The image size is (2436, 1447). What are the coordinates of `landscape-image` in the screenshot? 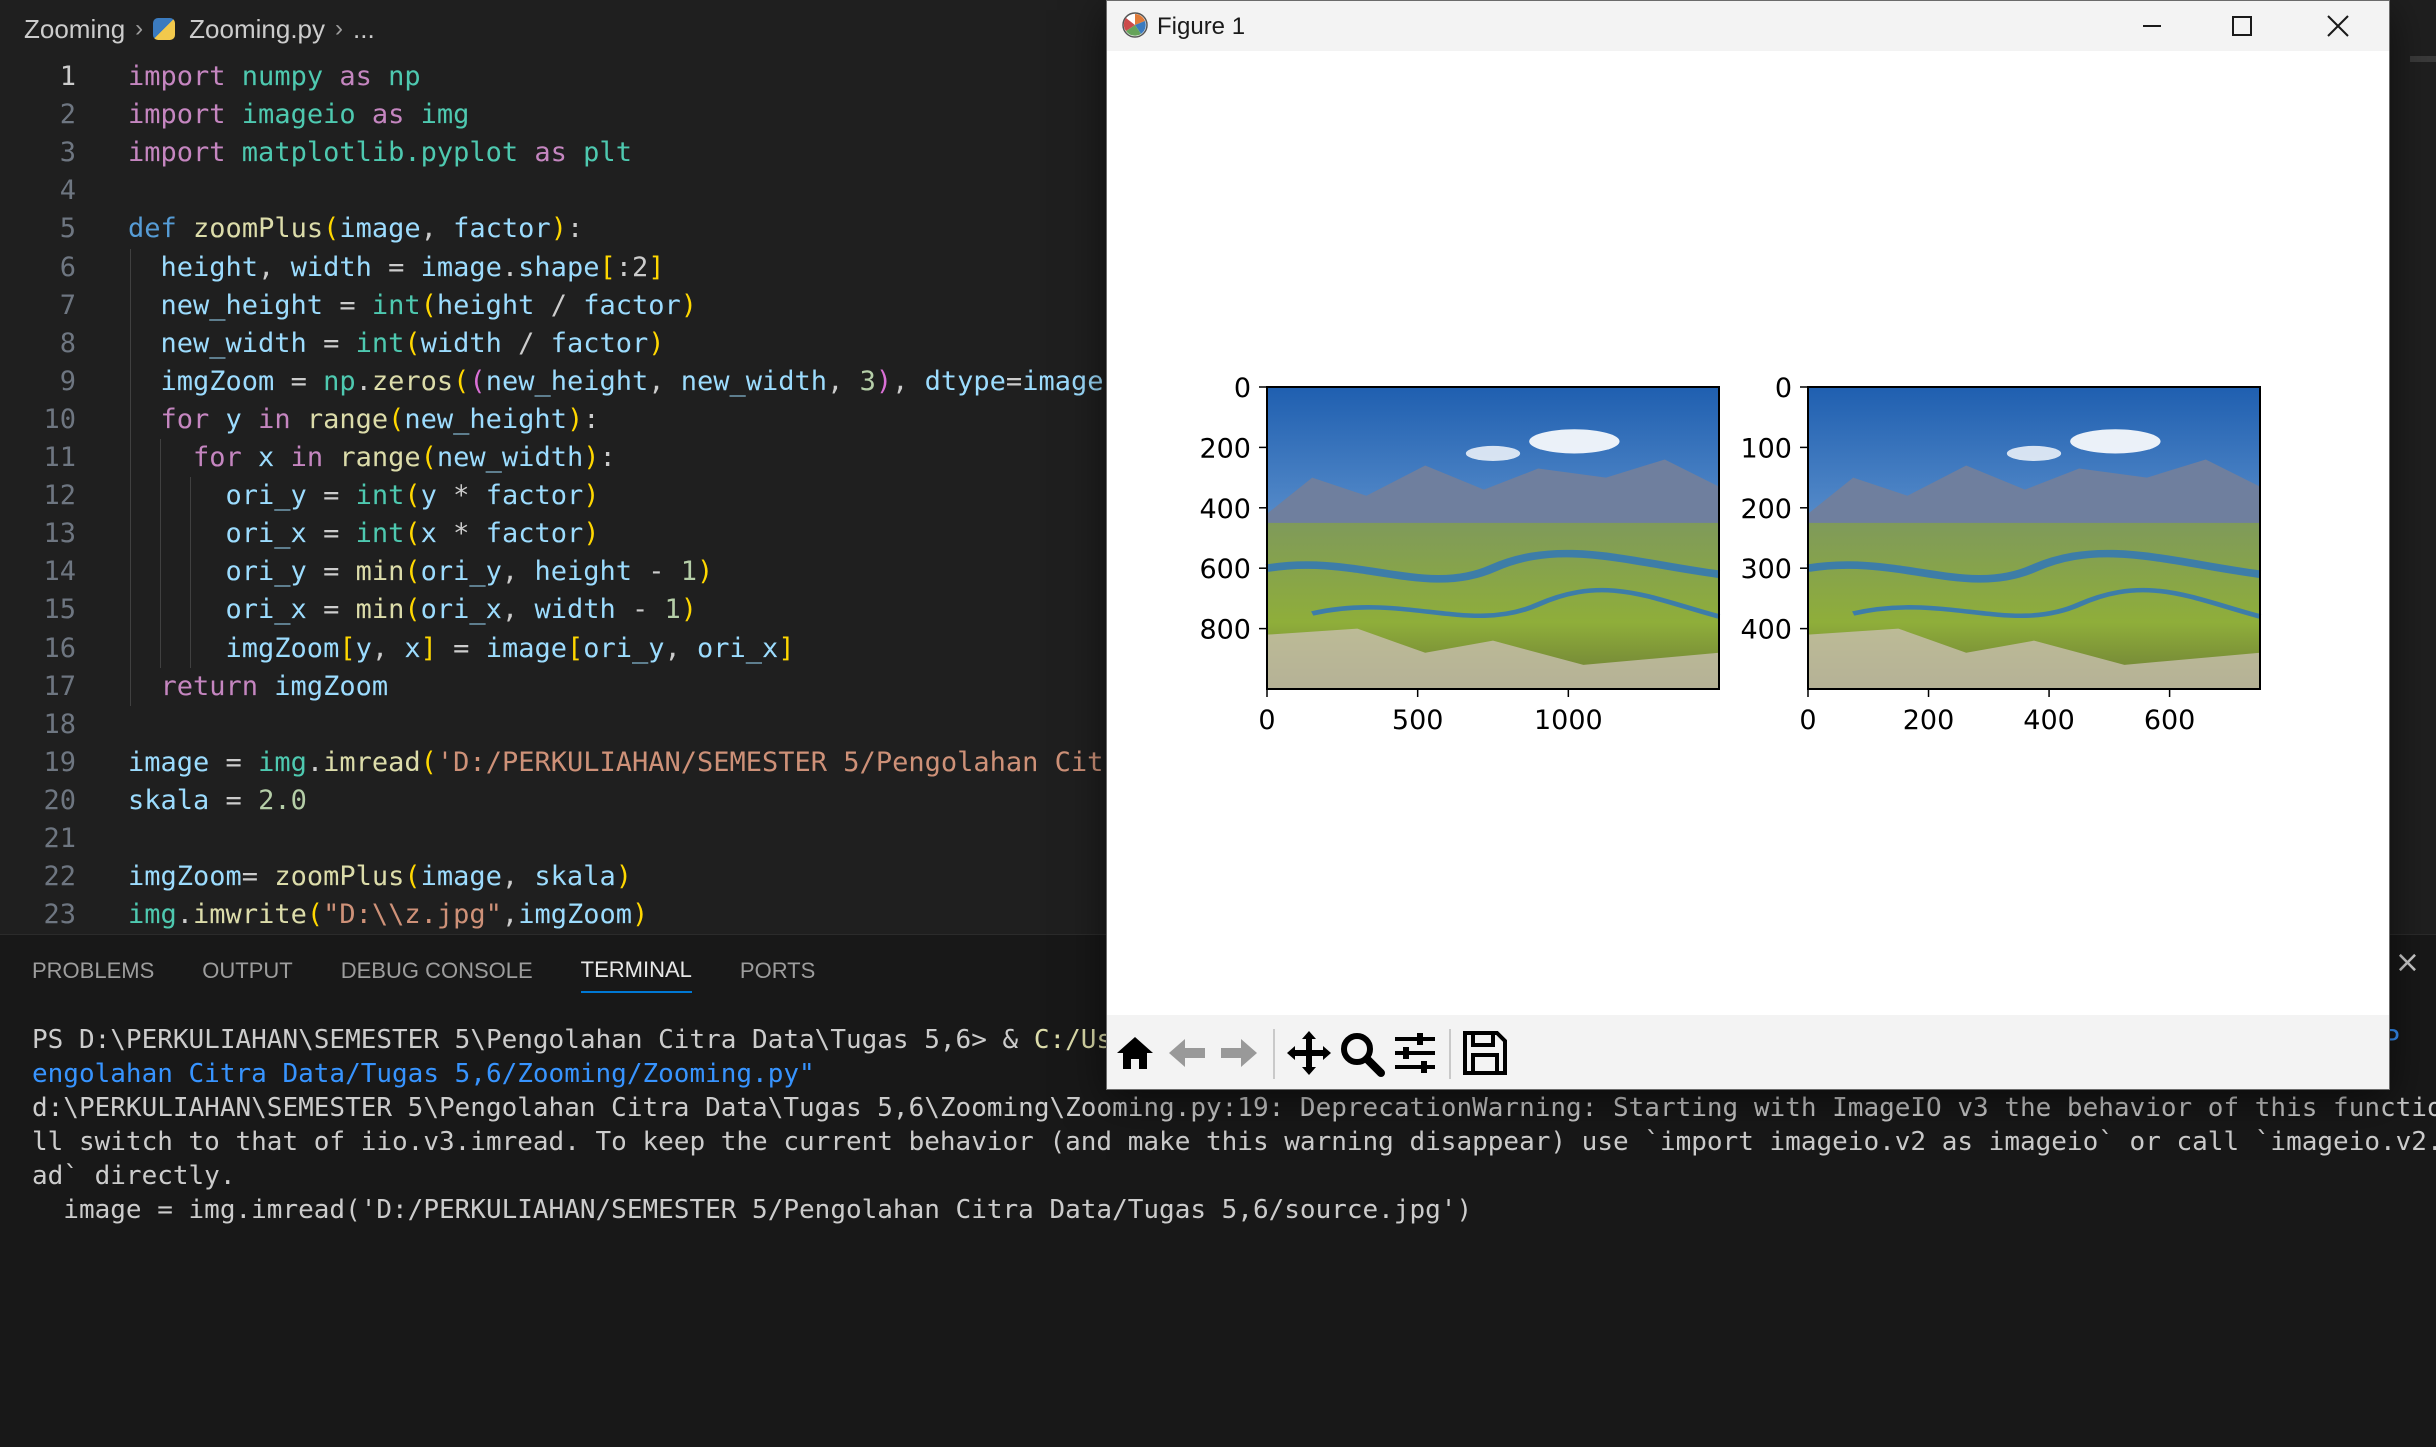 It's located at (2034, 538).